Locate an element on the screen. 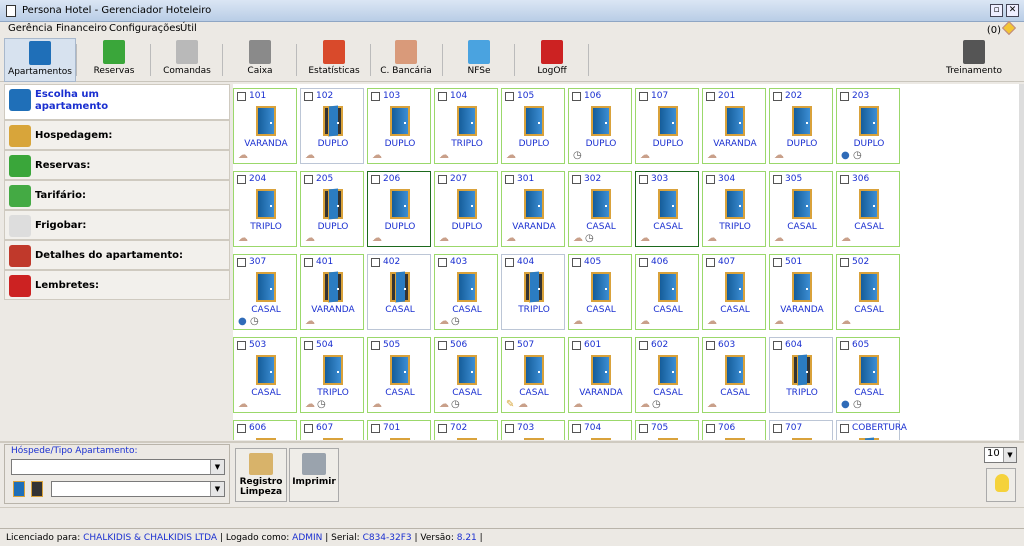  print-button: Imprimir is located at coordinates (314, 475).